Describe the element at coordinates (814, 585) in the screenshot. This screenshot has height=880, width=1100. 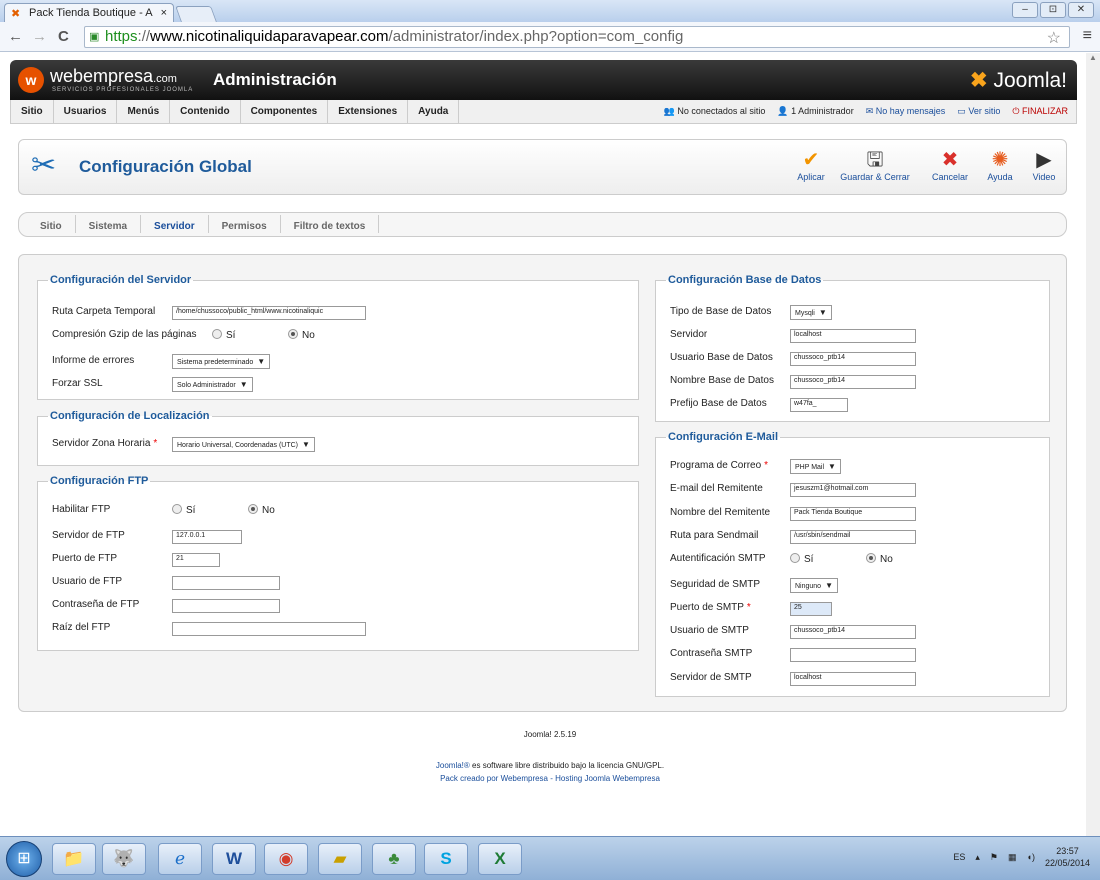
I see `smtp-security-select: Ninguno ▼` at that location.